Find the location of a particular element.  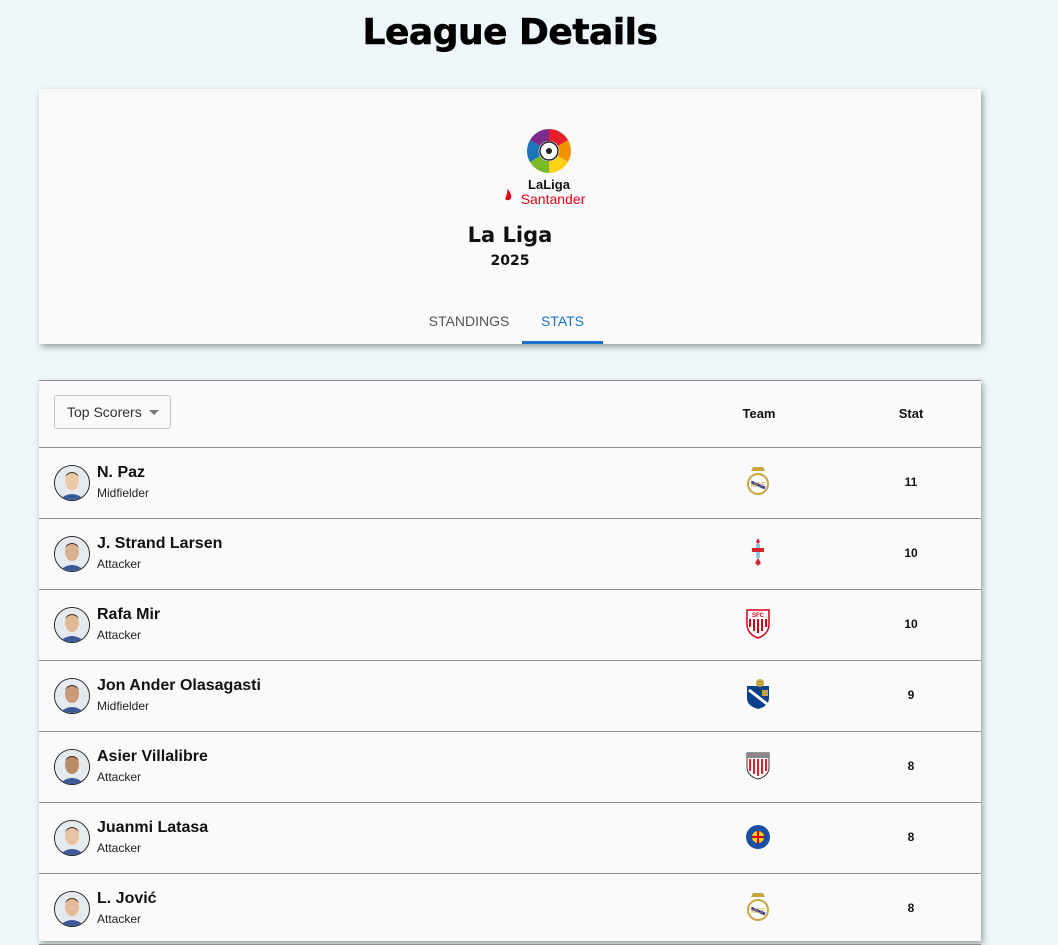

table-row: N. Paz Midfielder MCF 11 is located at coordinates (510, 483).